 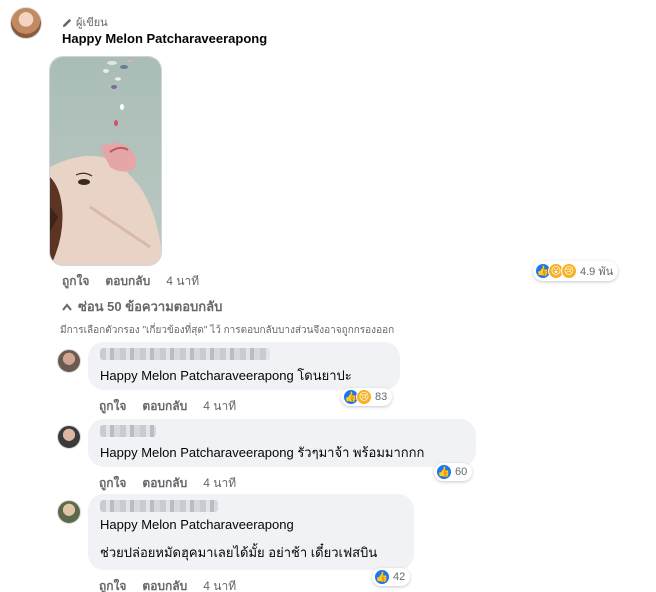 What do you see at coordinates (391, 577) in the screenshot?
I see `reaction-summary: 👍 42` at bounding box center [391, 577].